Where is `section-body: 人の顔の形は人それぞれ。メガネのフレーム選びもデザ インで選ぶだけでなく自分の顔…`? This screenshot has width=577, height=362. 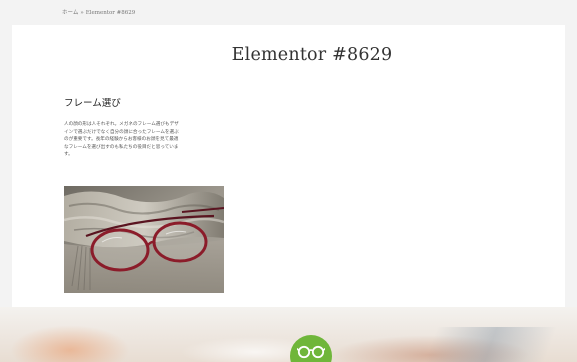 section-body: 人の顔の形は人それぞれ。メガネのフレーム選びもデザ インで選ぶだけでなく自分の顔… is located at coordinates (144, 140).